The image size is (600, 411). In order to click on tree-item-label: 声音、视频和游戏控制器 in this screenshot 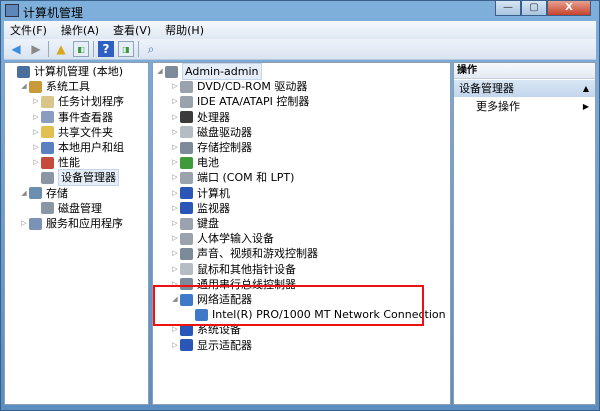, I will do `click(257, 254)`.